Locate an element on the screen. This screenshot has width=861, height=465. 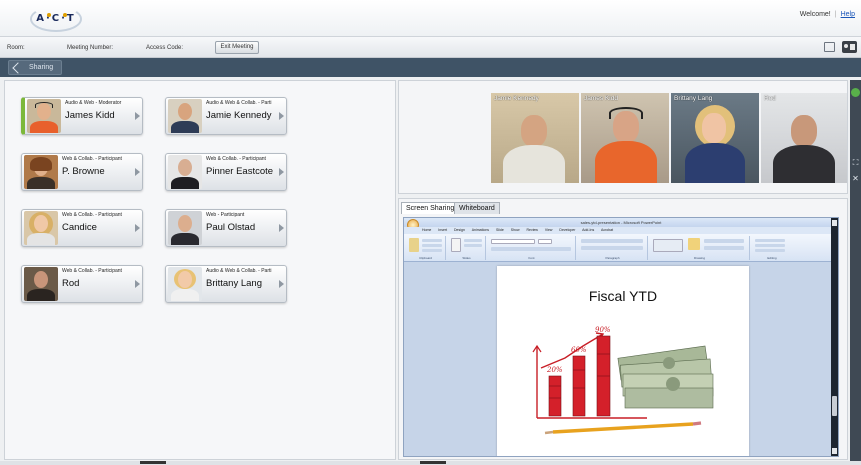
participant-name: Paul Olstad is located at coordinates (231, 227).